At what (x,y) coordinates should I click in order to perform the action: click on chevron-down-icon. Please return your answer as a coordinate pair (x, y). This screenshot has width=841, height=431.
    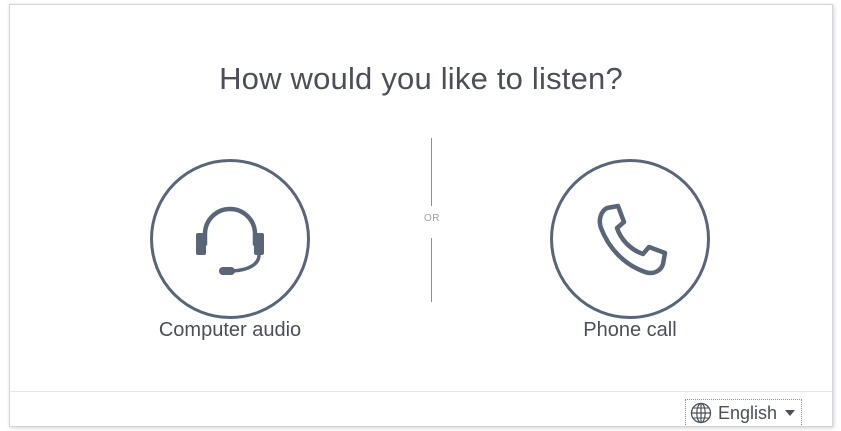
    Looking at the image, I should click on (790, 413).